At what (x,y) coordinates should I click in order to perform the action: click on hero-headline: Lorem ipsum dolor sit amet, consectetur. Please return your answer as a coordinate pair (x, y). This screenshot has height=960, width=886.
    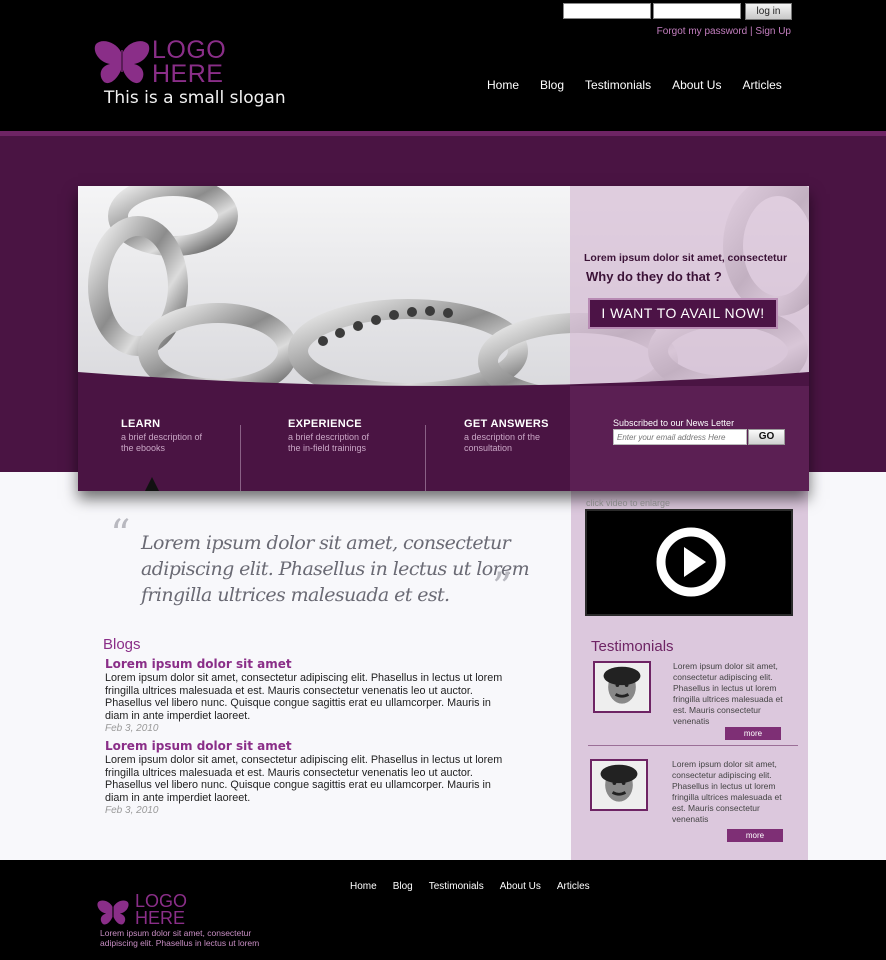
    Looking at the image, I should click on (686, 258).